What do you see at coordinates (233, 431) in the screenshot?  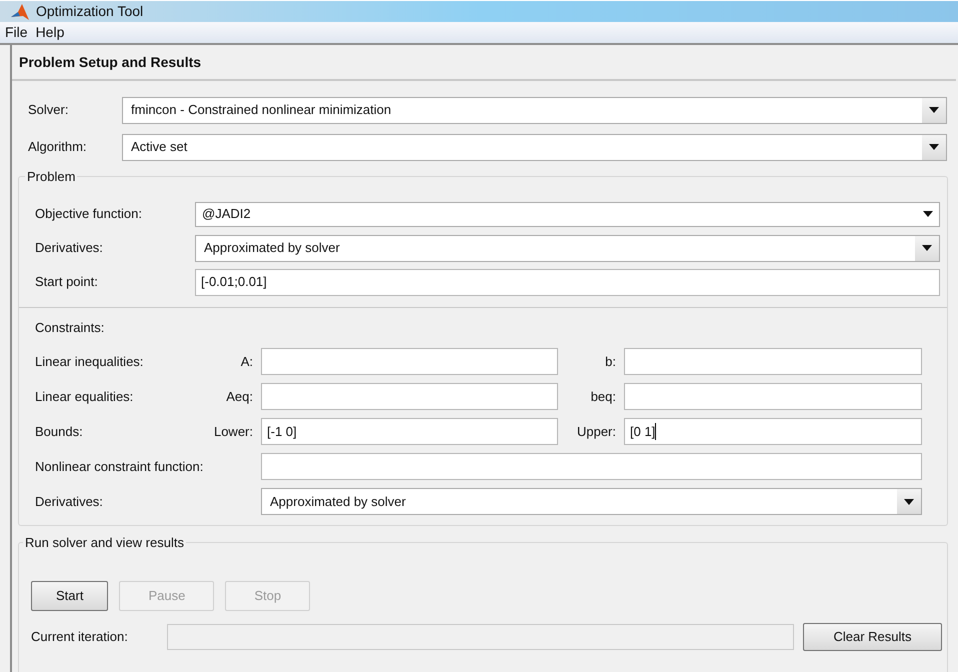 I see `field-label: Lower:` at bounding box center [233, 431].